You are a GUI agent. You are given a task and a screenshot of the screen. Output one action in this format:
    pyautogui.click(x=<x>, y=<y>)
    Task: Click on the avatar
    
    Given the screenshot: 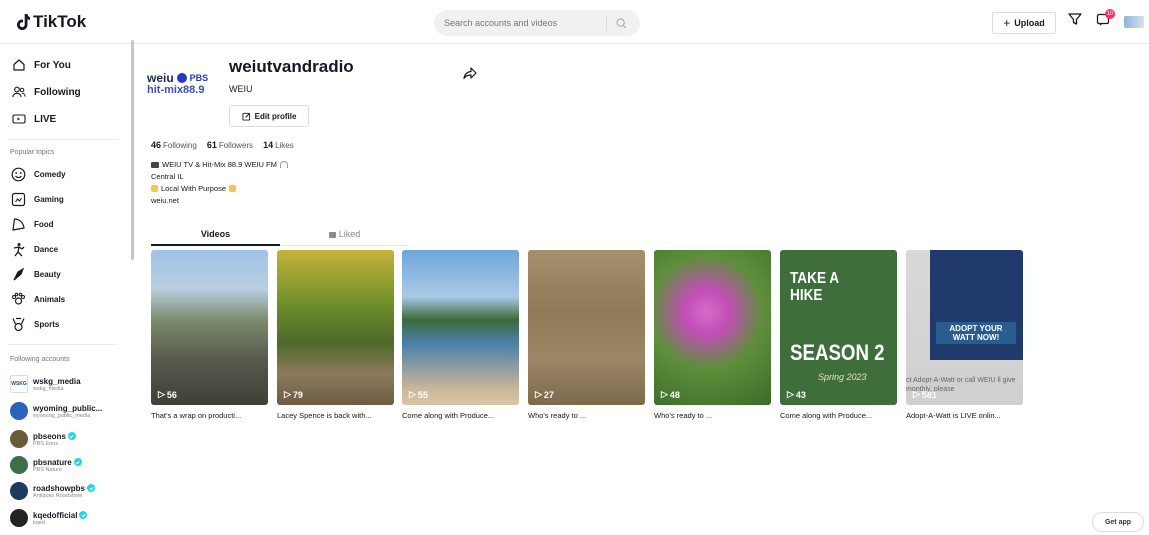 What is the action you would take?
    pyautogui.click(x=19, y=491)
    